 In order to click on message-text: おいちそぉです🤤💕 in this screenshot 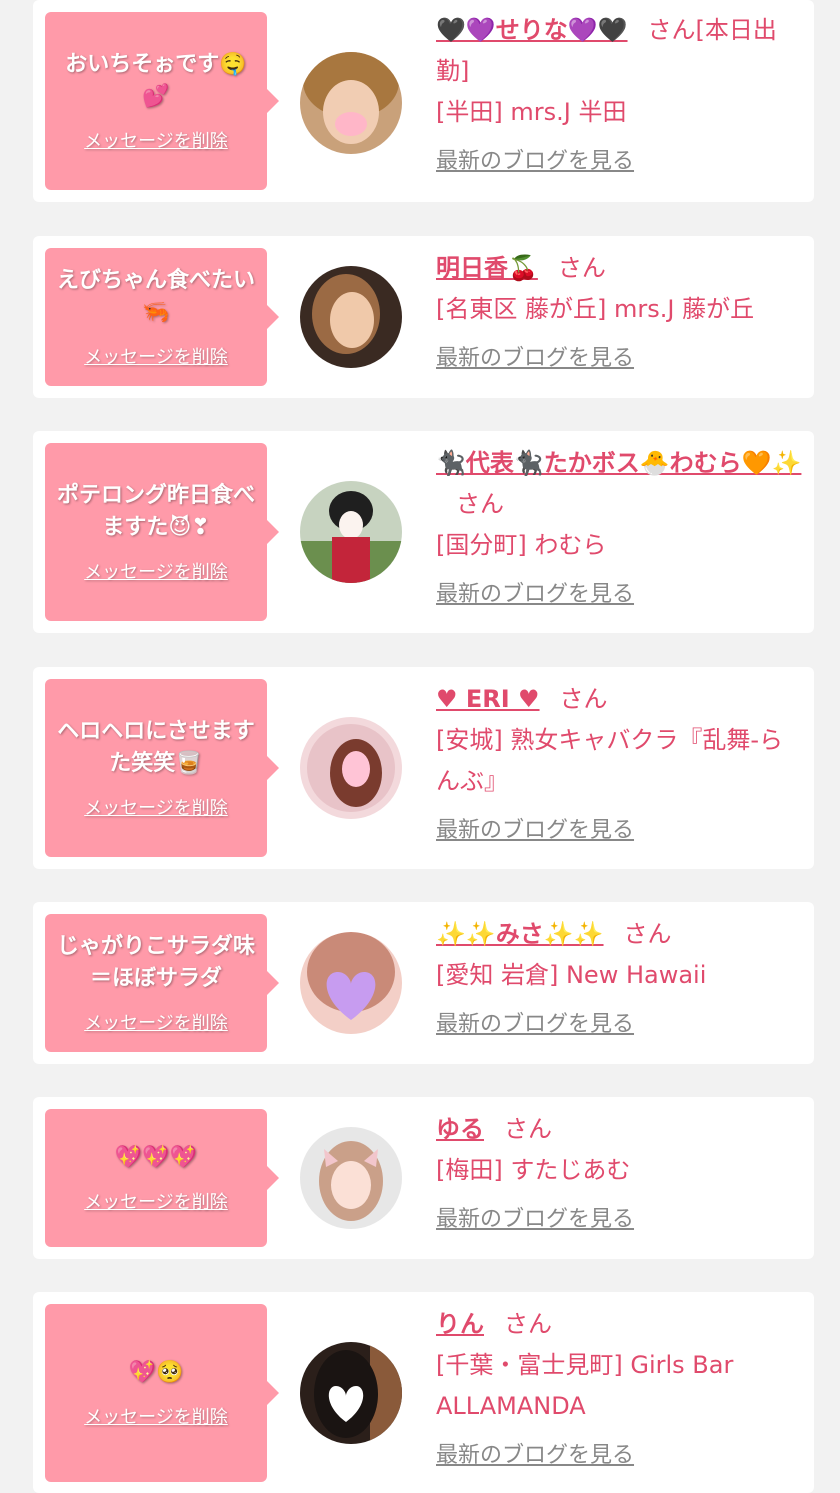, I will do `click(156, 80)`.